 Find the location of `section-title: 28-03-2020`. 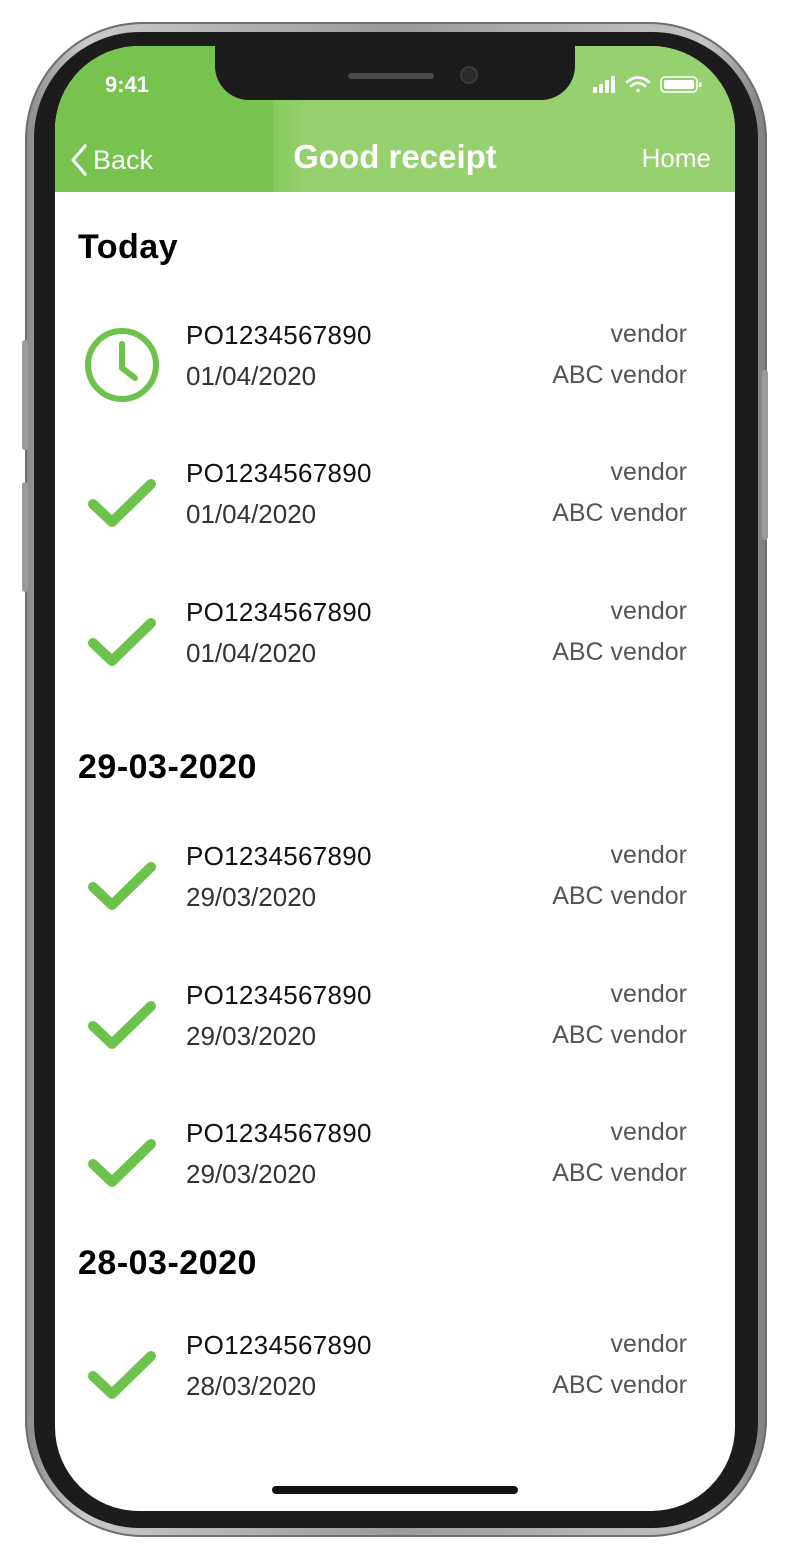

section-title: 28-03-2020 is located at coordinates (167, 1263).